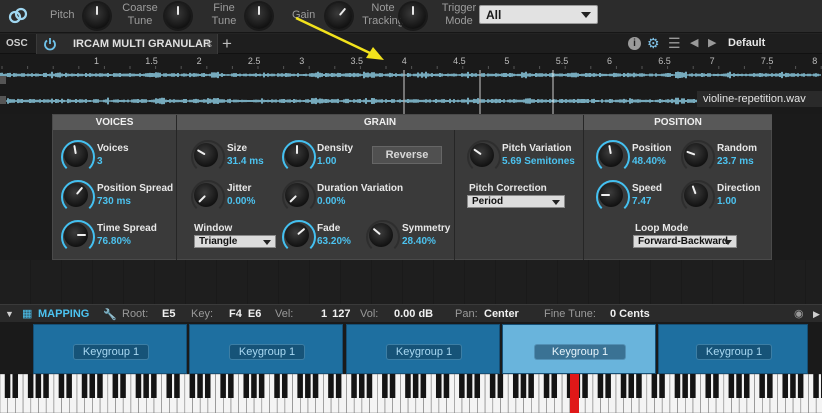 The height and width of the screenshot is (413, 822). I want to click on info-icon: i, so click(634, 43).